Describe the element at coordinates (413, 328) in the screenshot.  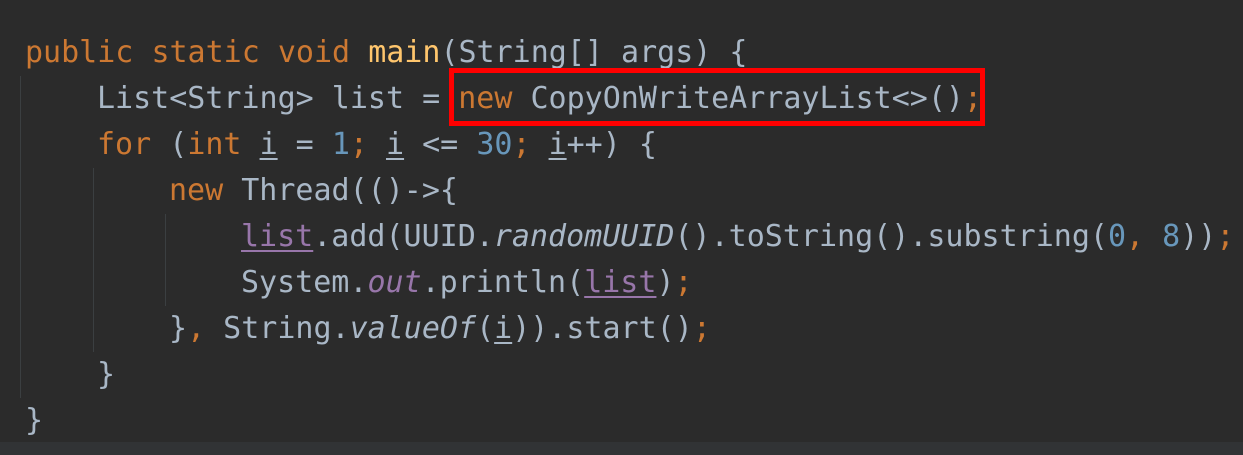
I see `static-method-valueOf: valueOf` at that location.